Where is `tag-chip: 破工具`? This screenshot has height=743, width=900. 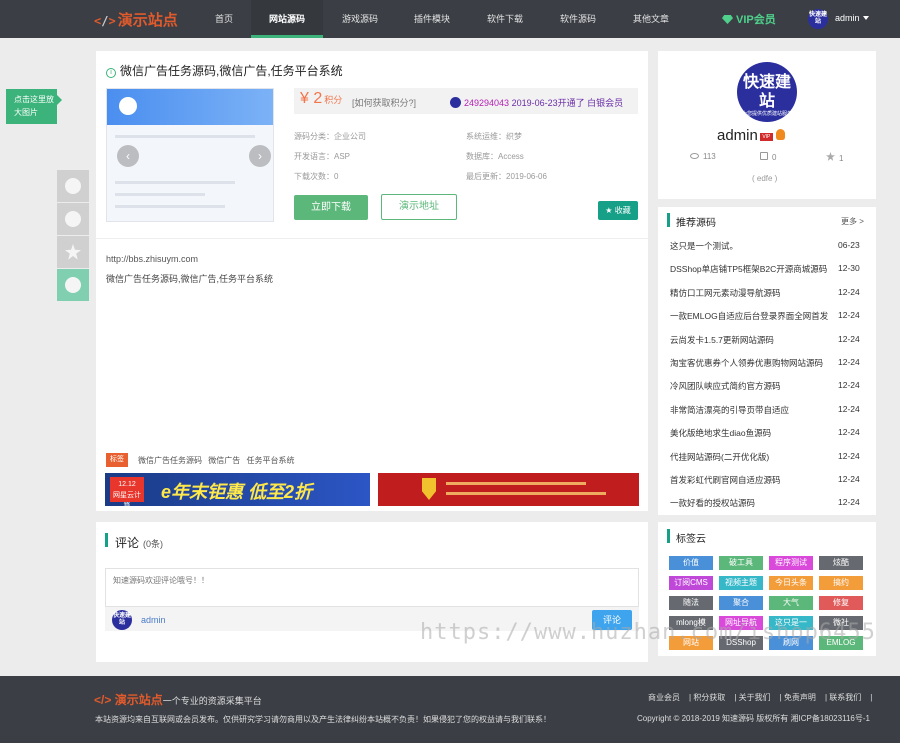 tag-chip: 破工具 is located at coordinates (741, 563).